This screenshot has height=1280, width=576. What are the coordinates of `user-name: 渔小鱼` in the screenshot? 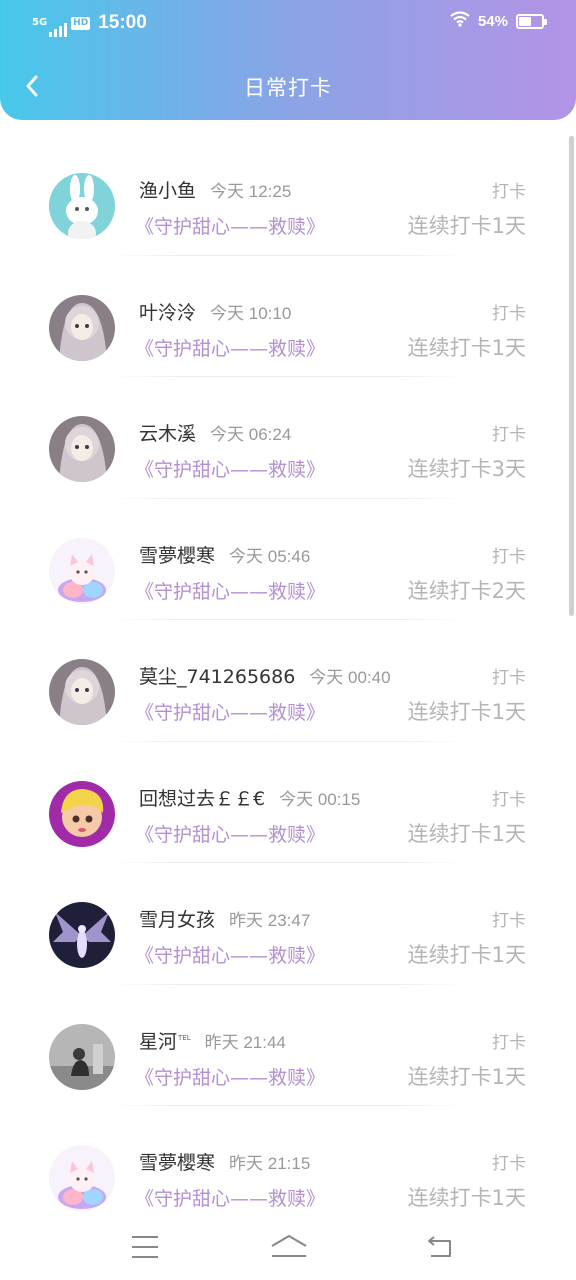 It's located at (167, 189).